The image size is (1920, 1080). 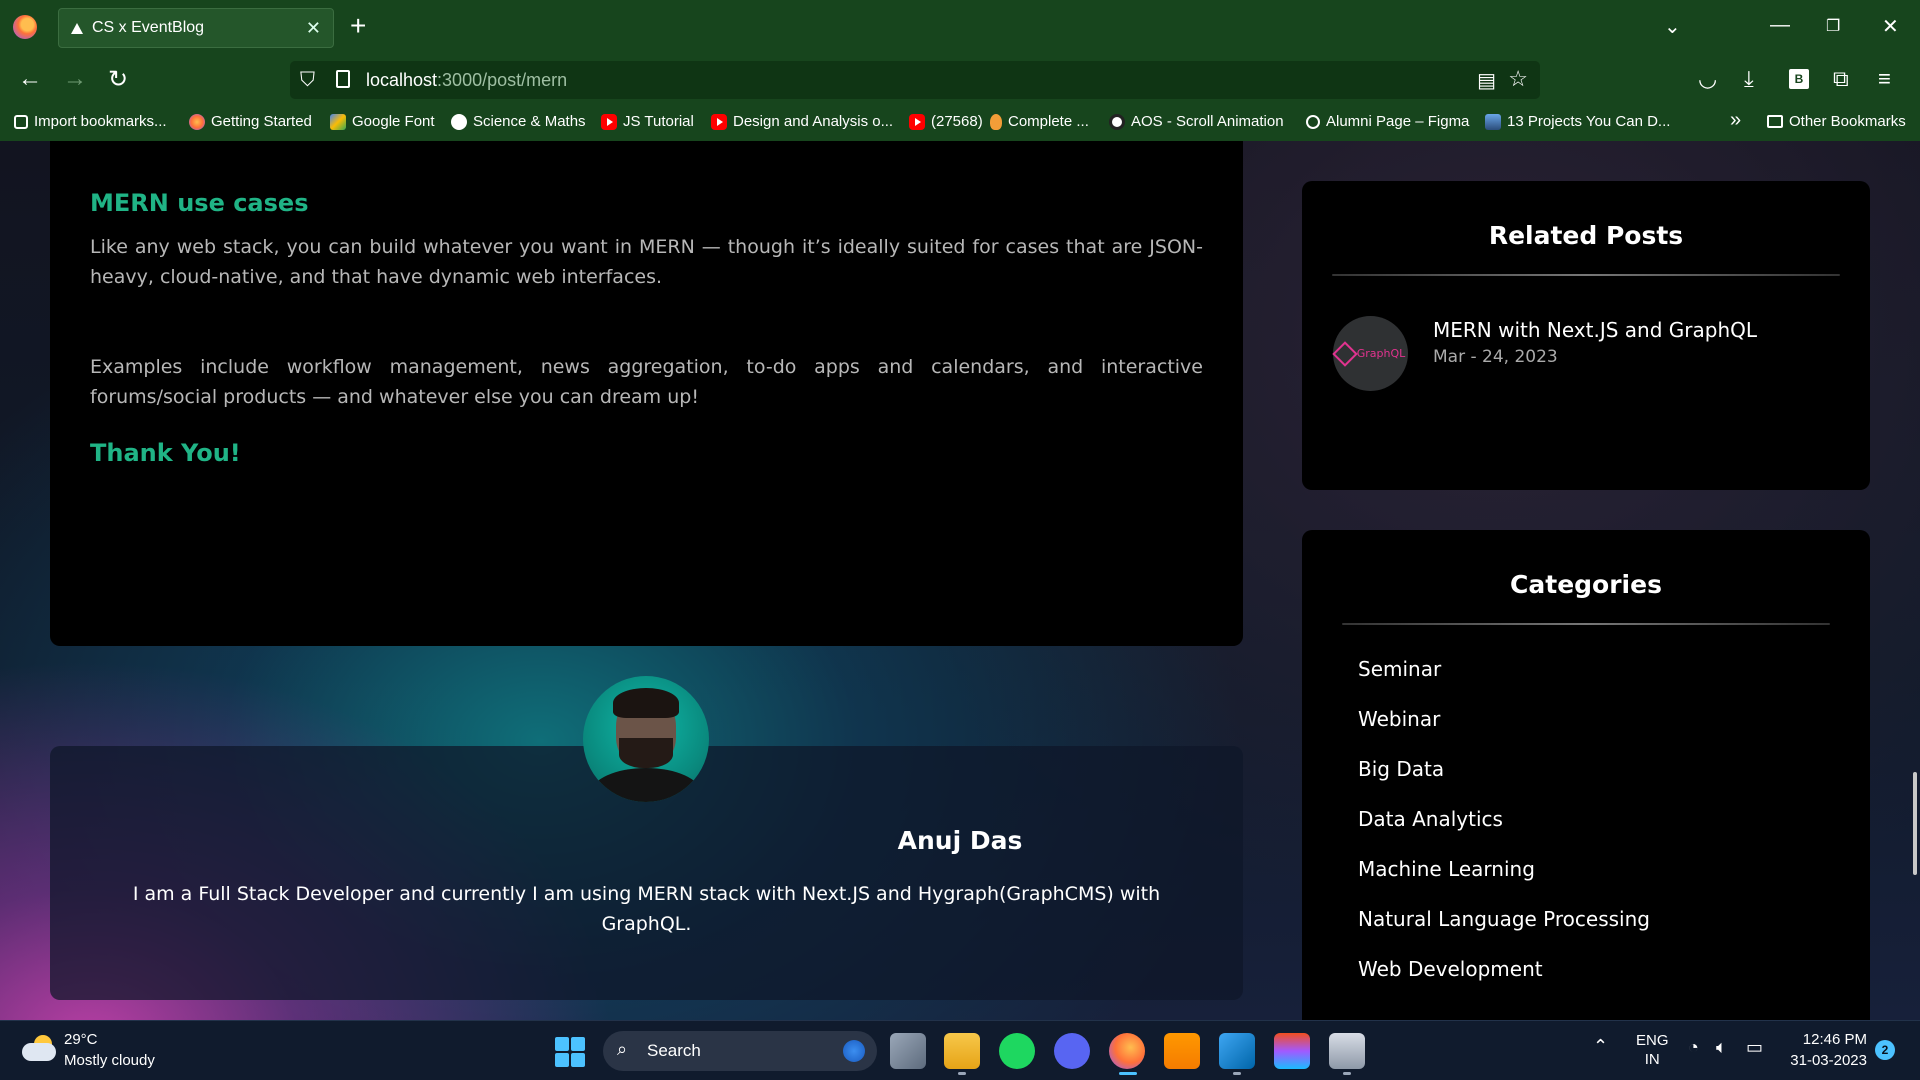 I want to click on category-link: Big Data, so click(x=1401, y=769).